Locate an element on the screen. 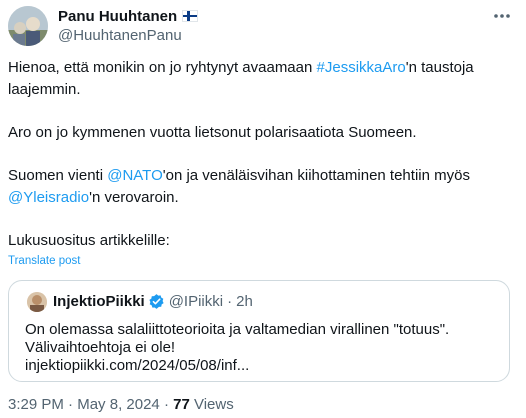  mention-link: @NATO is located at coordinates (135, 175).